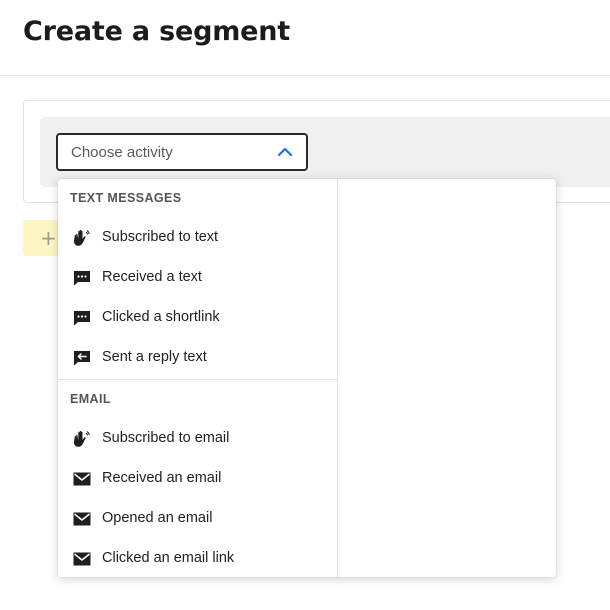  I want to click on option-label: Opened an email, so click(157, 518).